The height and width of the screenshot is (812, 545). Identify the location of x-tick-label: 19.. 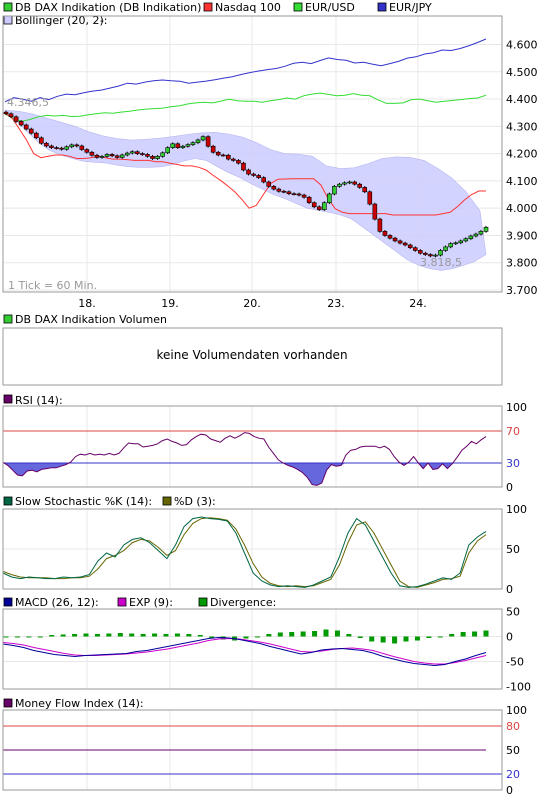
(170, 303).